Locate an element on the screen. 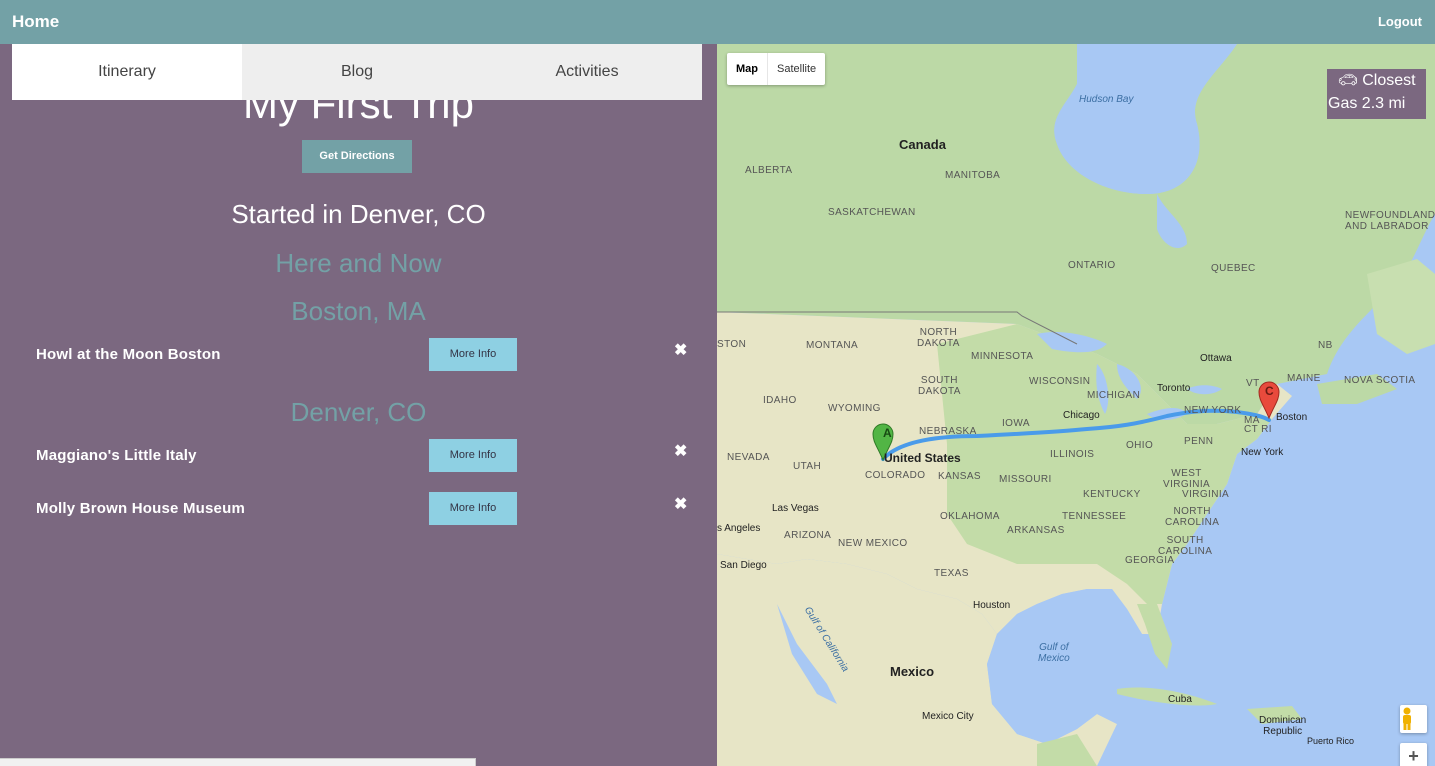 The width and height of the screenshot is (1435, 766). map-label: IDAHO is located at coordinates (780, 400).